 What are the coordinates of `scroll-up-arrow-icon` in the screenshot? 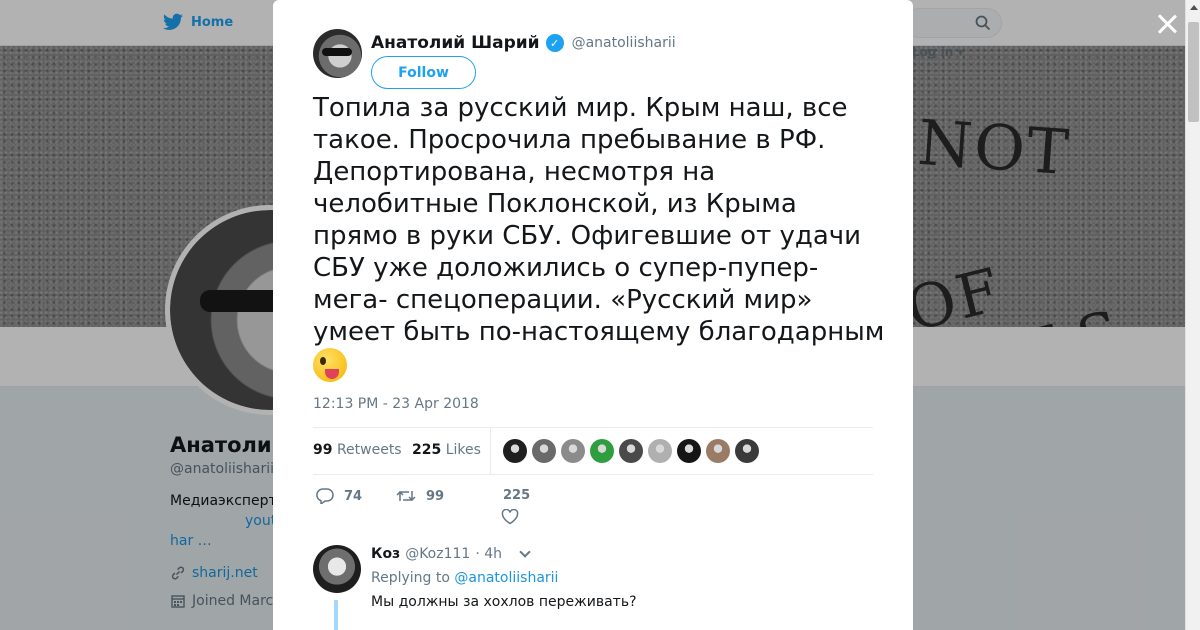 It's located at (1194, 7).